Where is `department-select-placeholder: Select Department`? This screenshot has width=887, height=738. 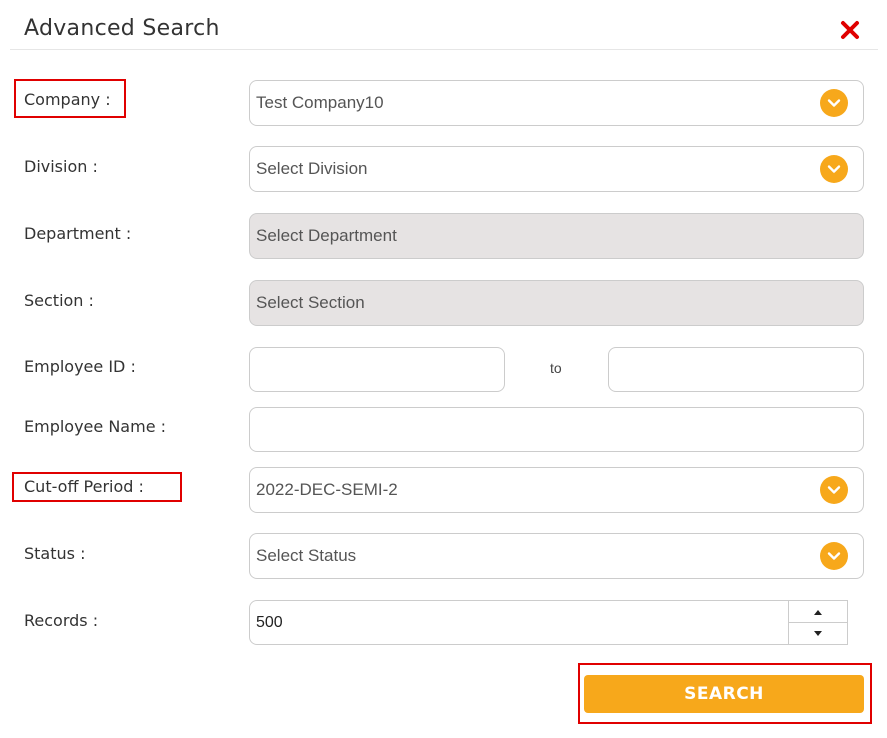
department-select-placeholder: Select Department is located at coordinates (326, 235).